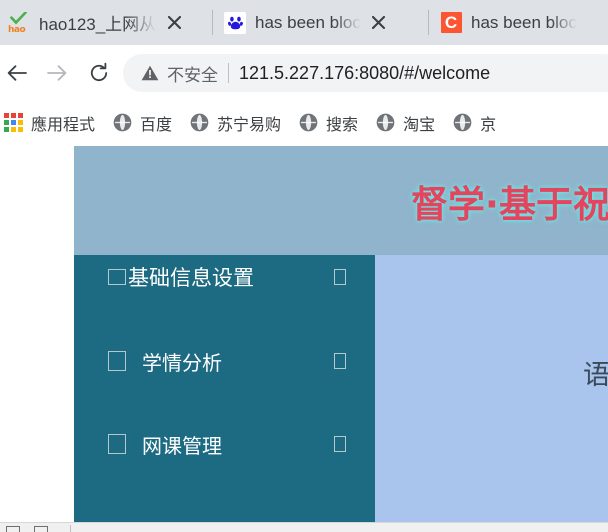 This screenshot has width=608, height=532. Describe the element at coordinates (192, 75) in the screenshot. I see `security-label: 不安全` at that location.